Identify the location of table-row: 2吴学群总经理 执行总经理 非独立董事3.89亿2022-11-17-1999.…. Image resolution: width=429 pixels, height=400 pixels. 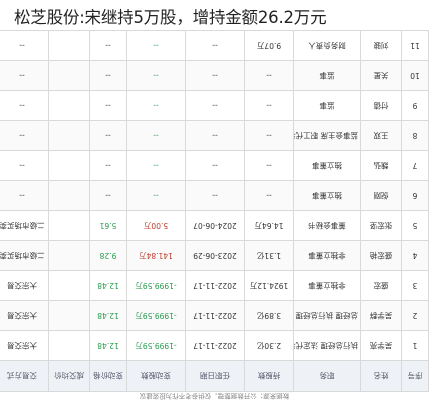
(214, 315).